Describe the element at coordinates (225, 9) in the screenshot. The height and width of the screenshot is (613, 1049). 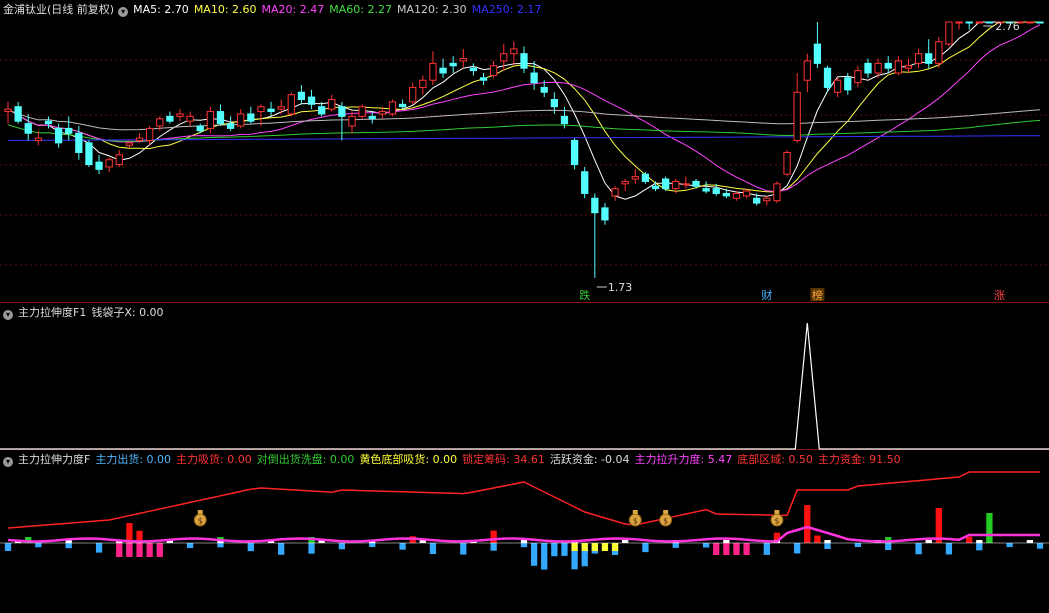
I see `ma-legend-item-1: MA10: 2.60` at that location.